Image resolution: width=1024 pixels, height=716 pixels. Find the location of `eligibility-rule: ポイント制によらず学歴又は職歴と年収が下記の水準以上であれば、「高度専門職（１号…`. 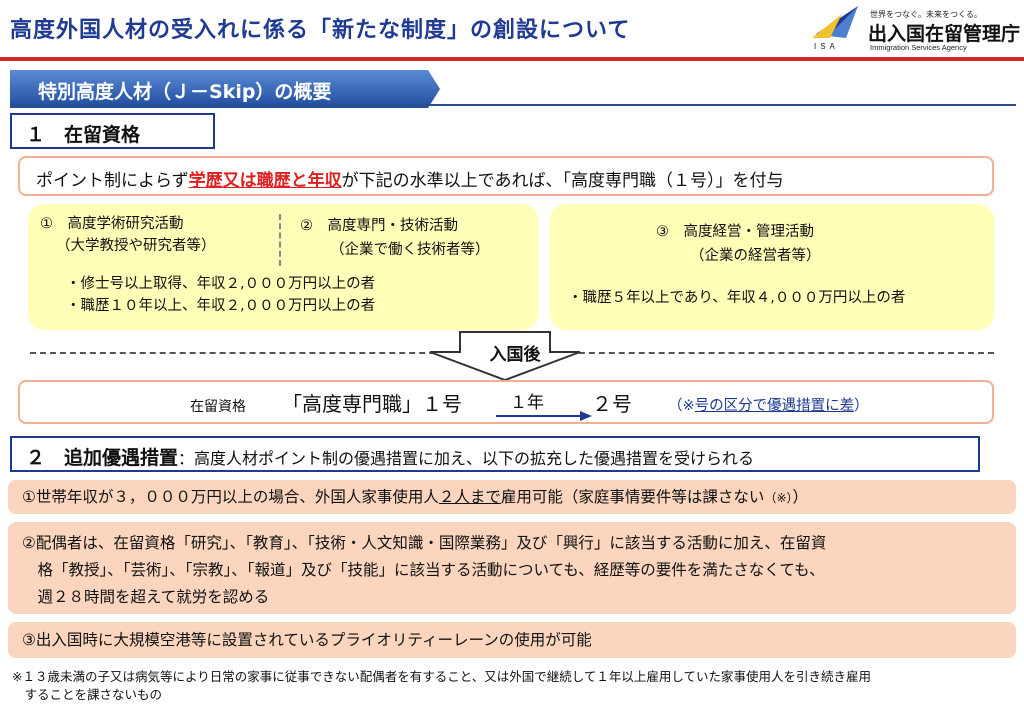

eligibility-rule: ポイント制によらず学歴又は職歴と年収が下記の水準以上であれば、「高度専門職（１号… is located at coordinates (506, 176).